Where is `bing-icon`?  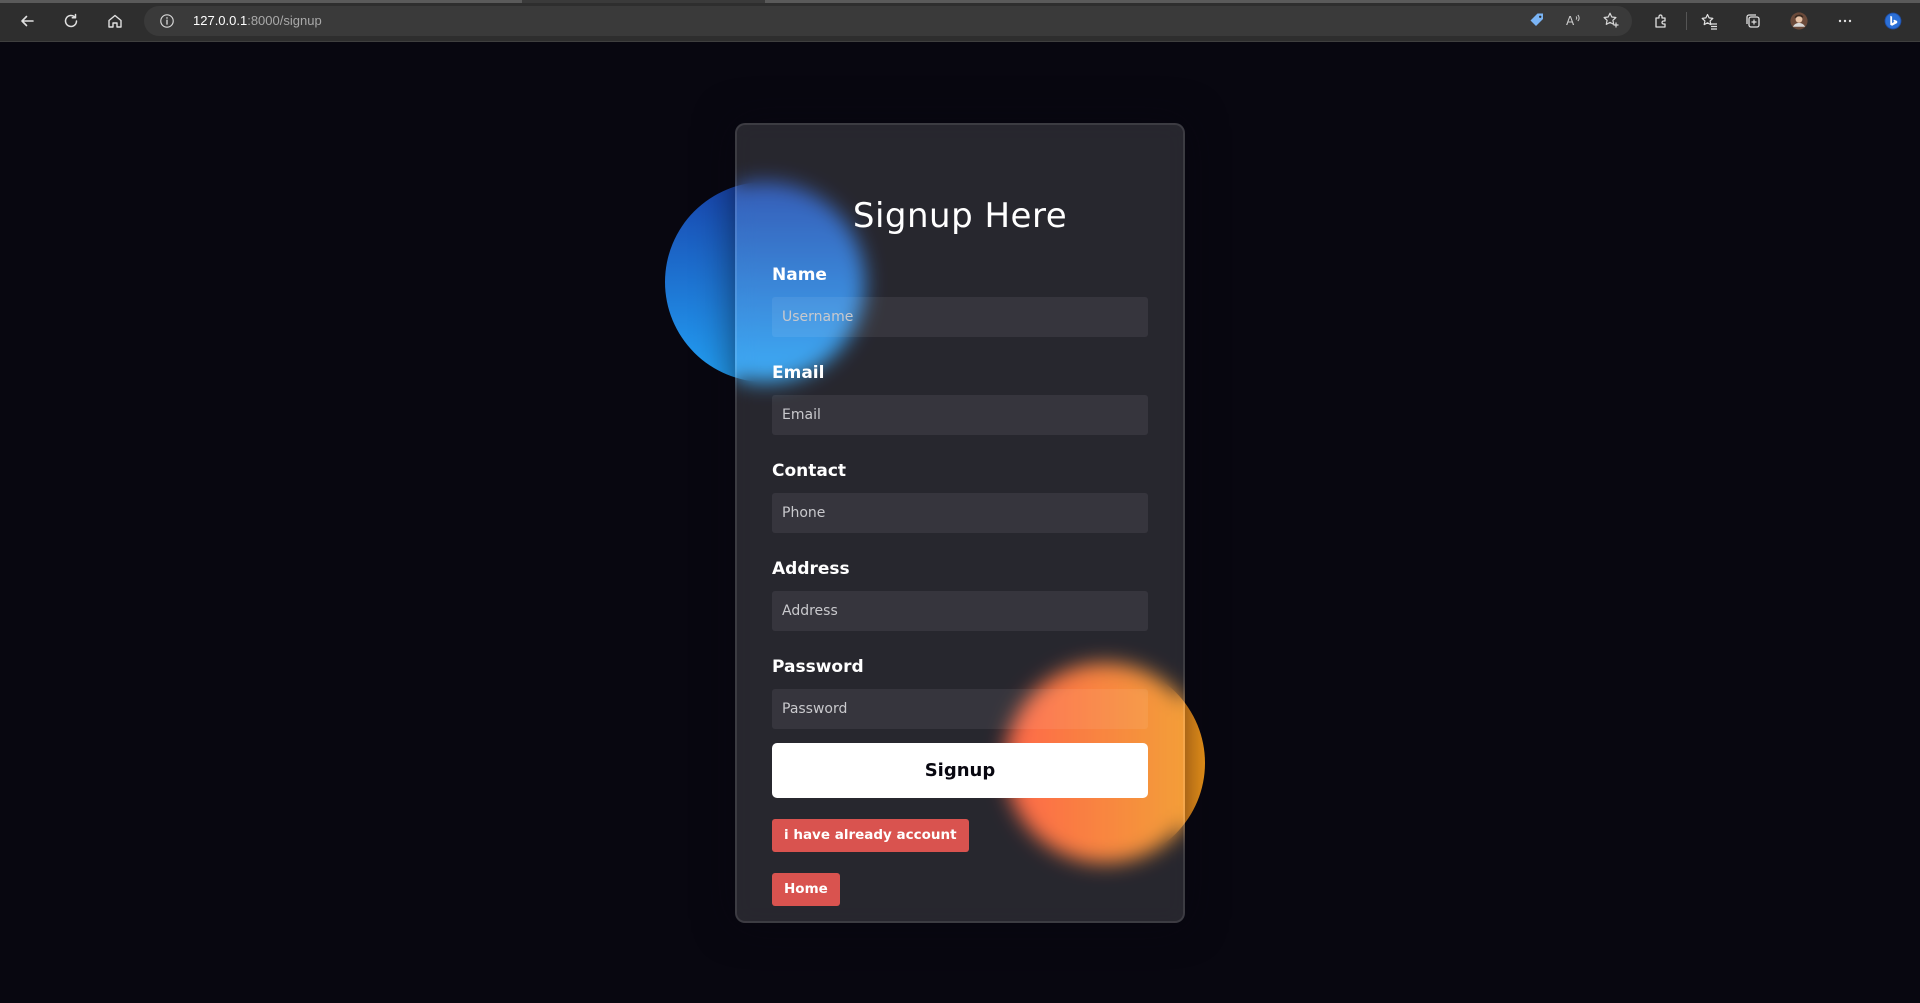 bing-icon is located at coordinates (1893, 21).